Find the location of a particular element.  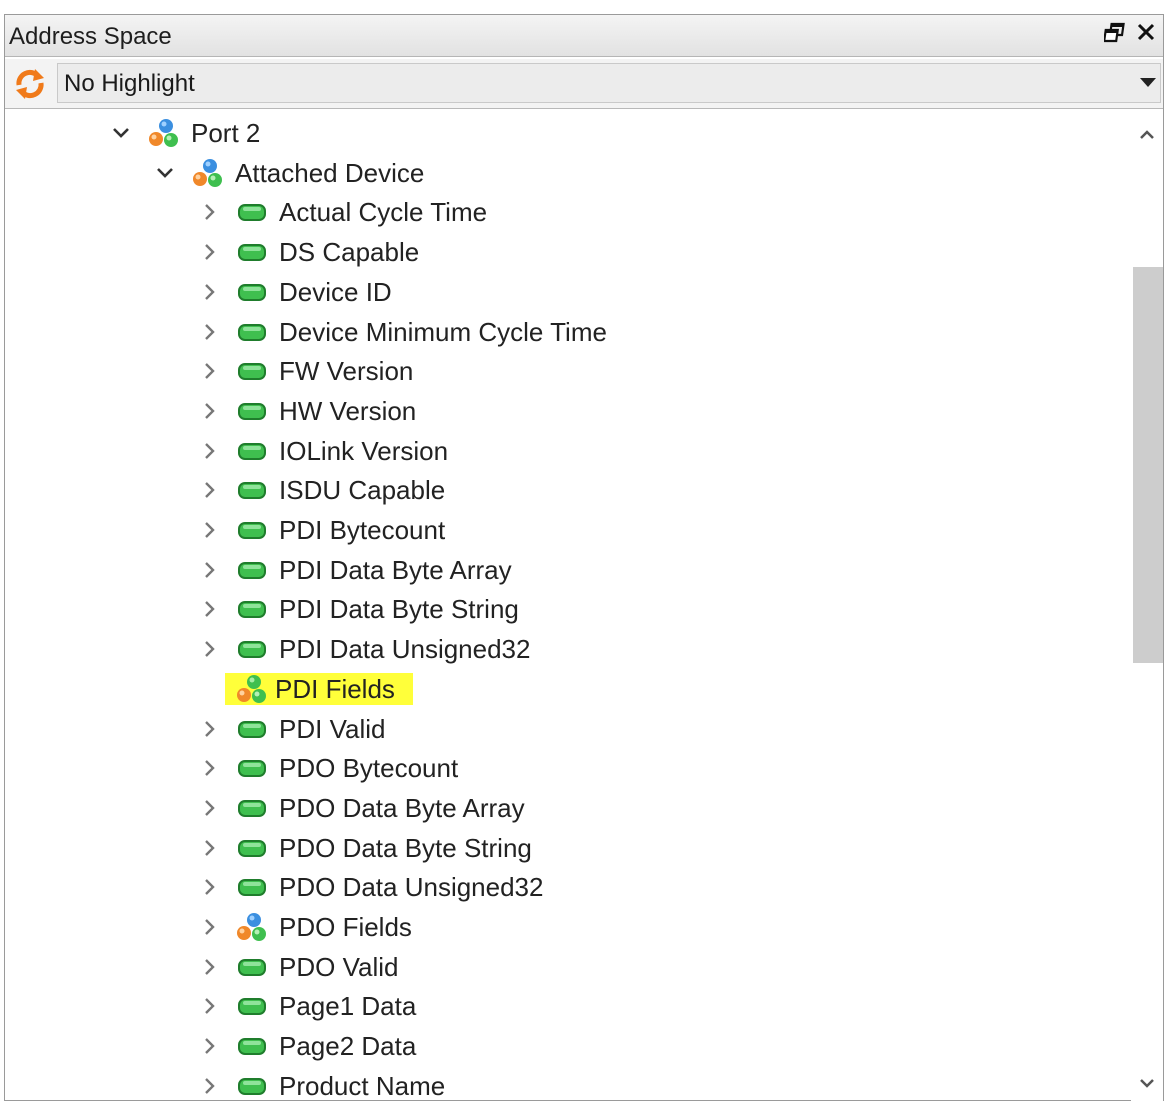

tree-node-pdo-valid: PDO Valid is located at coordinates (568, 967).